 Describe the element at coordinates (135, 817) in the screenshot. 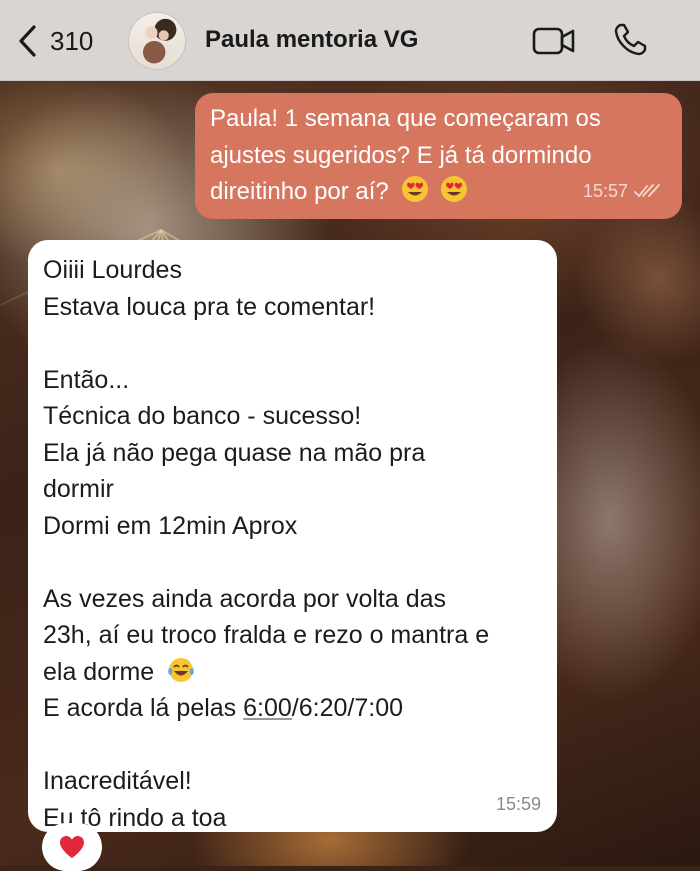

I see `message-line: Eu tô rindo a toa` at that location.